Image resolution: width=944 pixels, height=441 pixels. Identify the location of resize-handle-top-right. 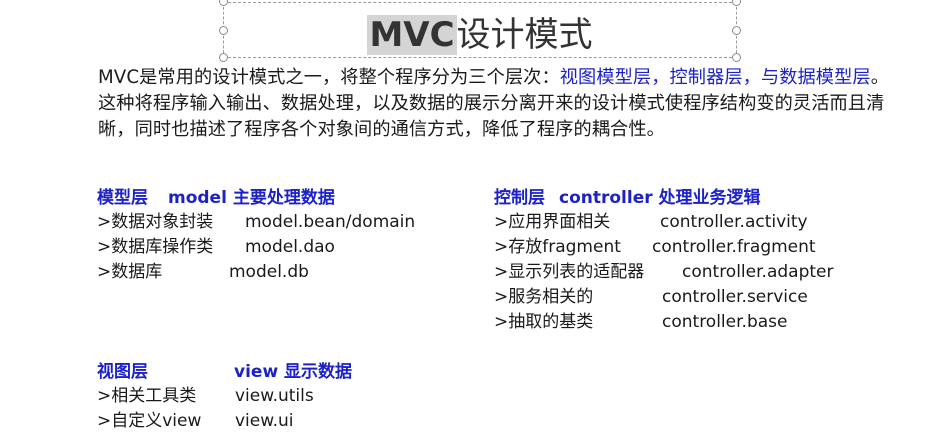
(736, 3).